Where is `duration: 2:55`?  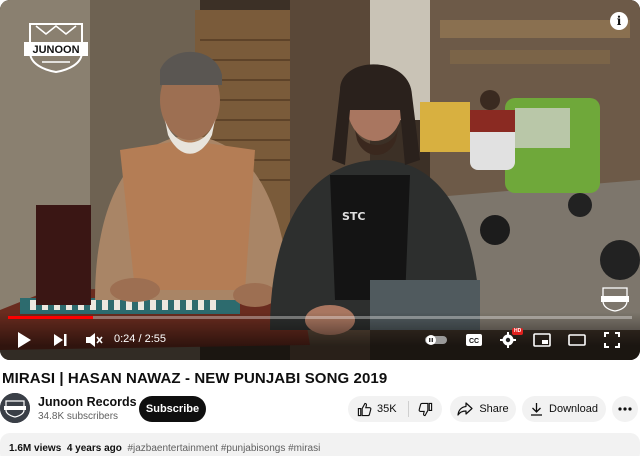 duration: 2:55 is located at coordinates (155, 339).